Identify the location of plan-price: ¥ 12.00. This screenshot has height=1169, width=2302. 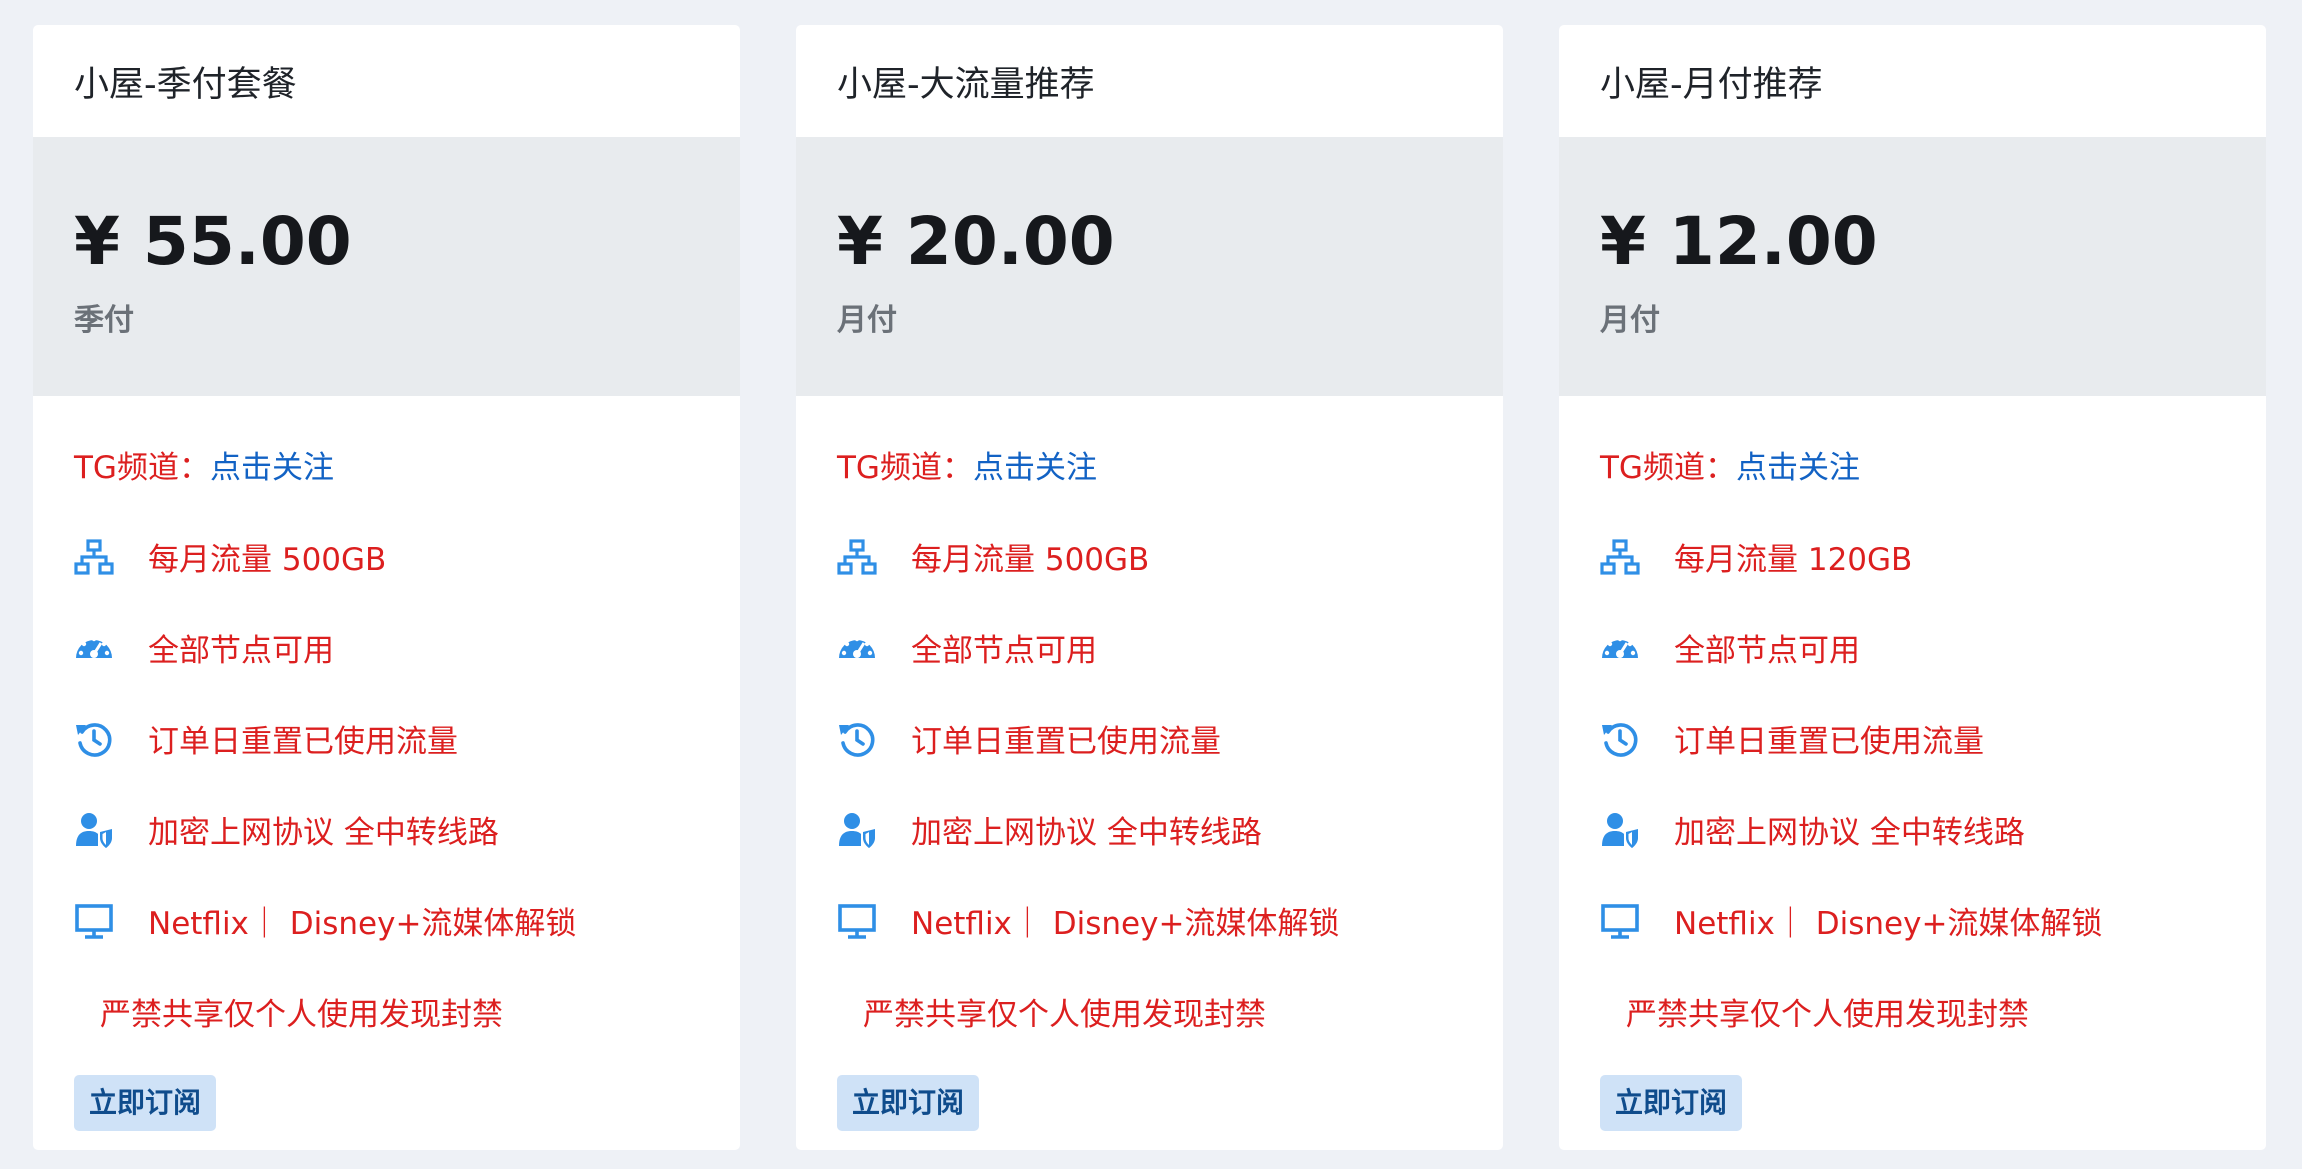
(1739, 241).